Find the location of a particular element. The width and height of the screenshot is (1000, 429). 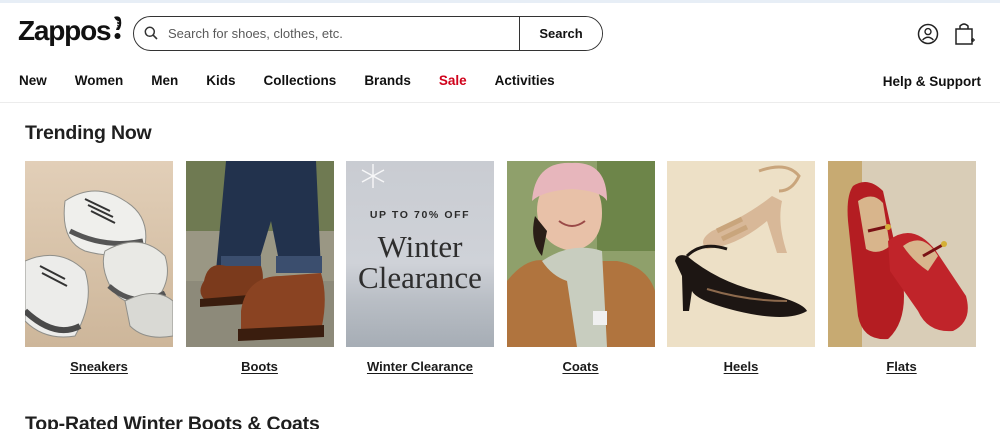

nav-item-collections: Collections is located at coordinates (300, 81).